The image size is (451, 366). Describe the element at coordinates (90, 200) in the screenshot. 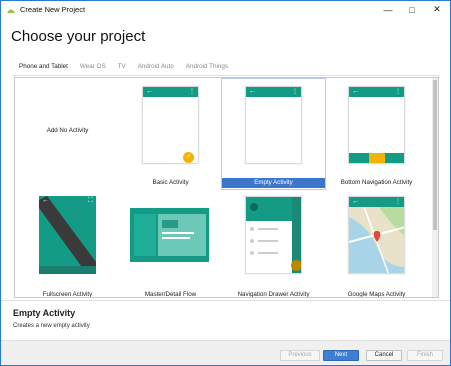

I see `fullscreen-icon: ⛶` at that location.